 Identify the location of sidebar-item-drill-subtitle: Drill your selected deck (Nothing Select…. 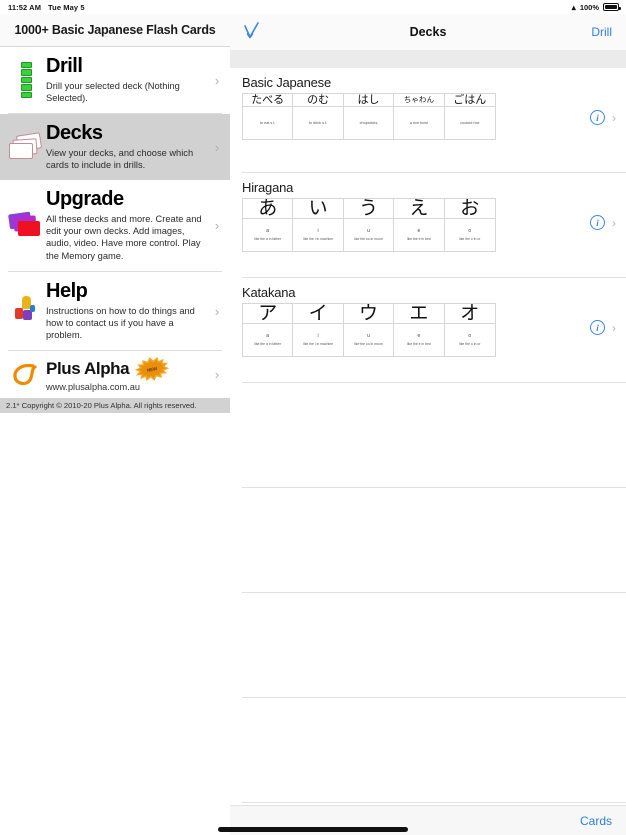
(113, 91).